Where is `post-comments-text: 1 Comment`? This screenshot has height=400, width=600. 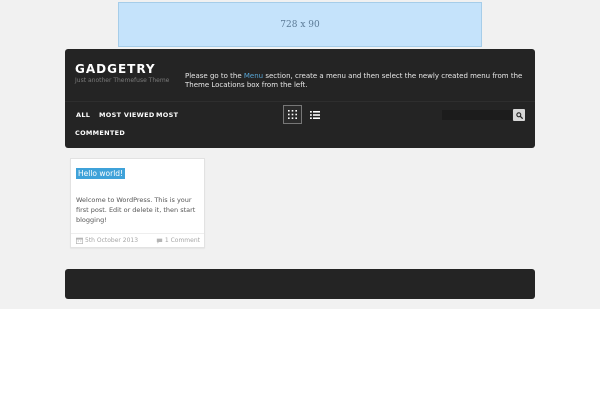 post-comments-text: 1 Comment is located at coordinates (182, 240).